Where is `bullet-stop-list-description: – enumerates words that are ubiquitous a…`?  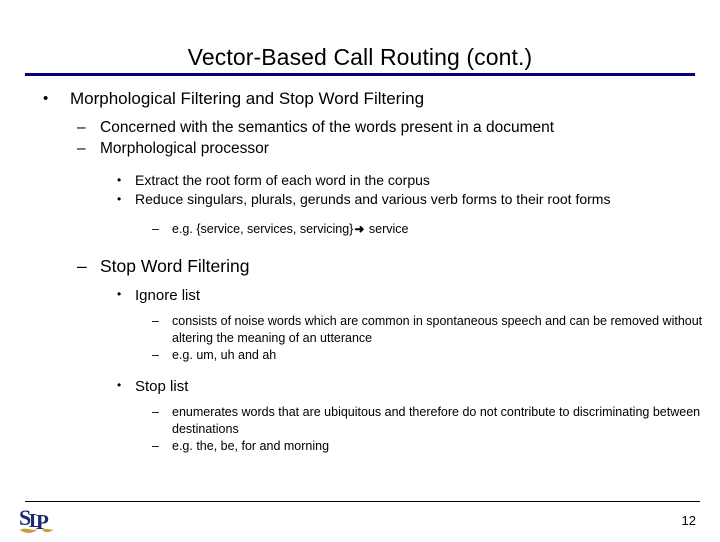 bullet-stop-list-description: – enumerates words that are ubiquitous a… is located at coordinates (360, 421).